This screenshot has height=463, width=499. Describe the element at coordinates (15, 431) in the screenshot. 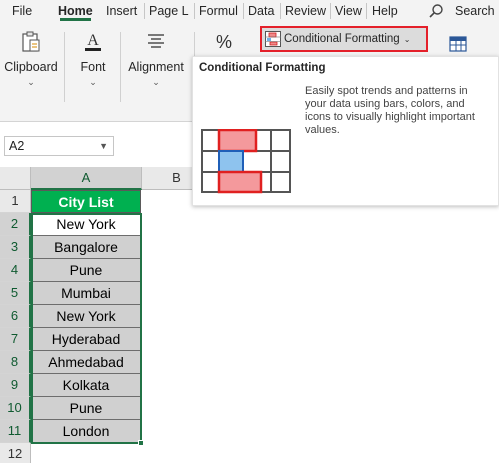

I see `row-header: 11` at that location.